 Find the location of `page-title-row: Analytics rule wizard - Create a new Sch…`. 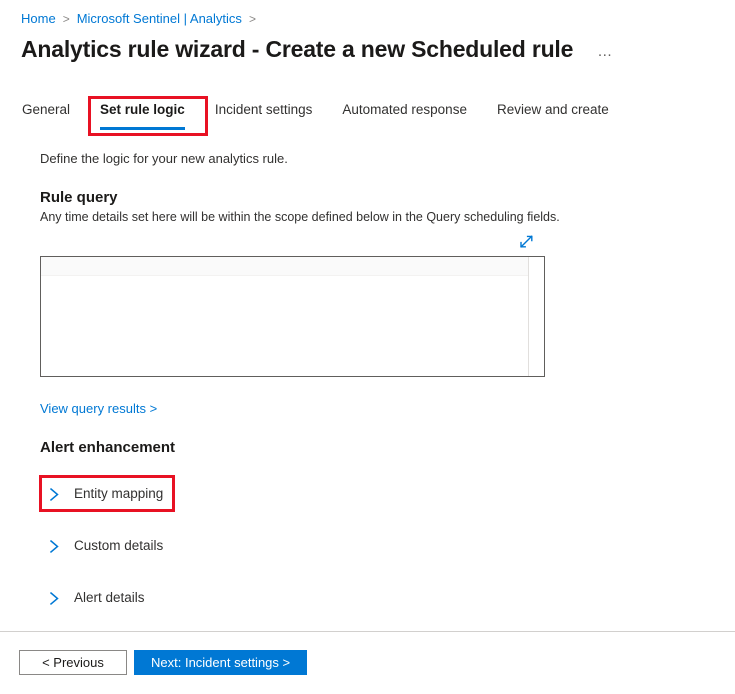

page-title-row: Analytics rule wizard - Create a new Sch… is located at coordinates (319, 49).